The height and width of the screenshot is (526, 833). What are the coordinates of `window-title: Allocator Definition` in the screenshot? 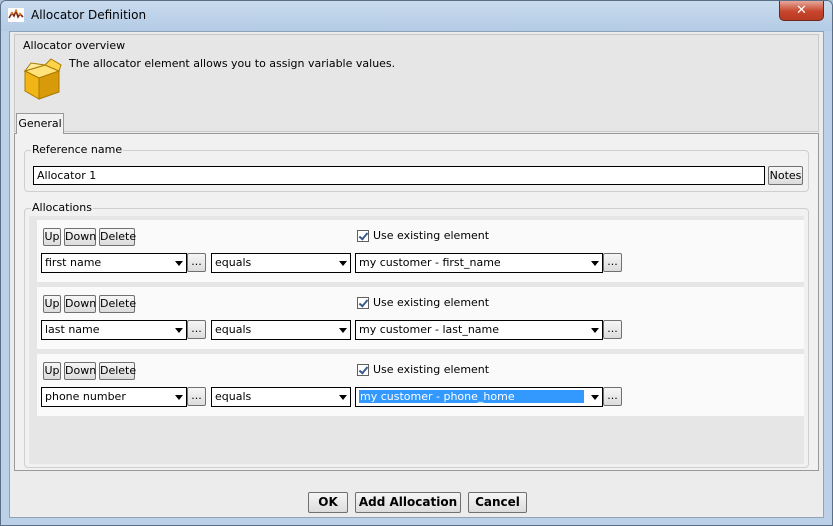 It's located at (89, 15).